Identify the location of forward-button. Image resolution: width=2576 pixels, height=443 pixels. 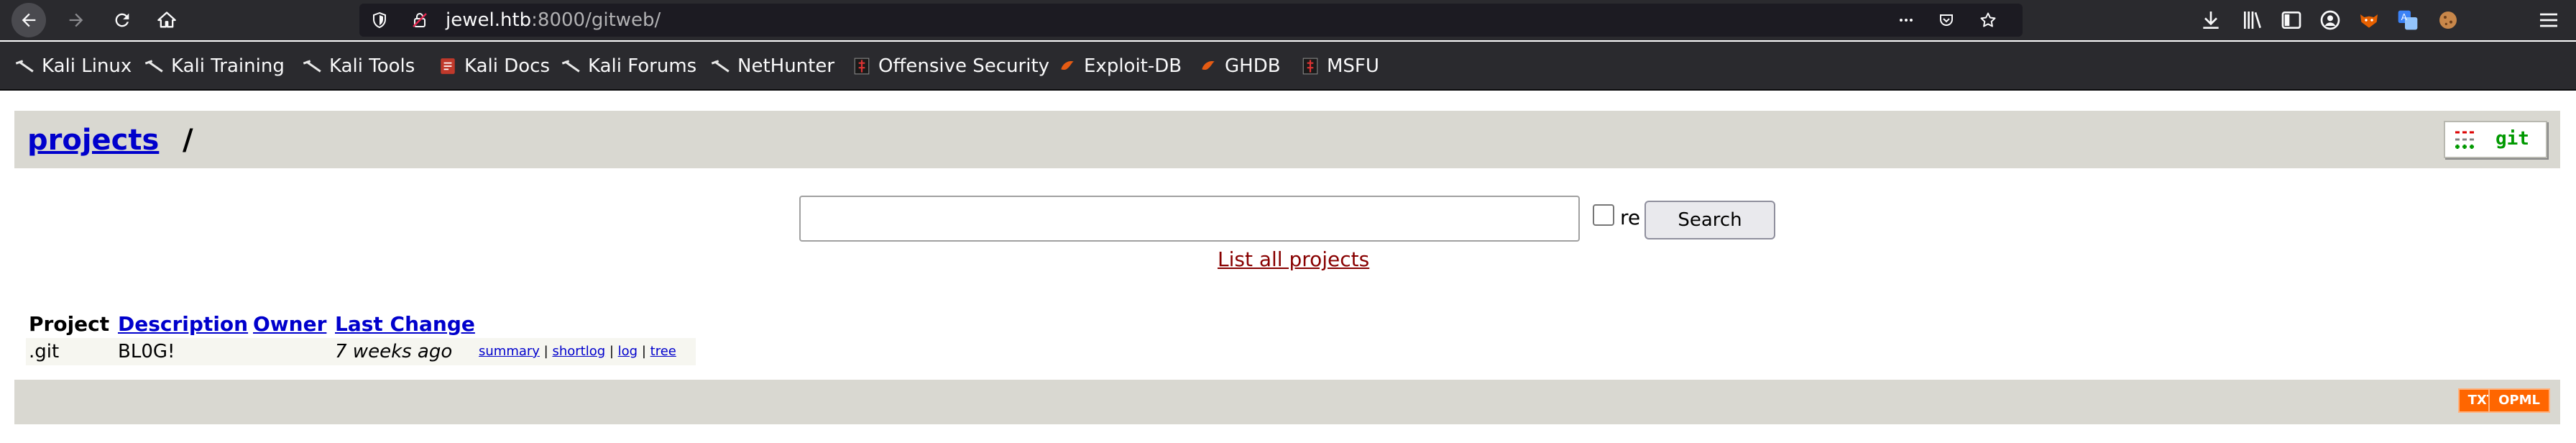
(76, 20).